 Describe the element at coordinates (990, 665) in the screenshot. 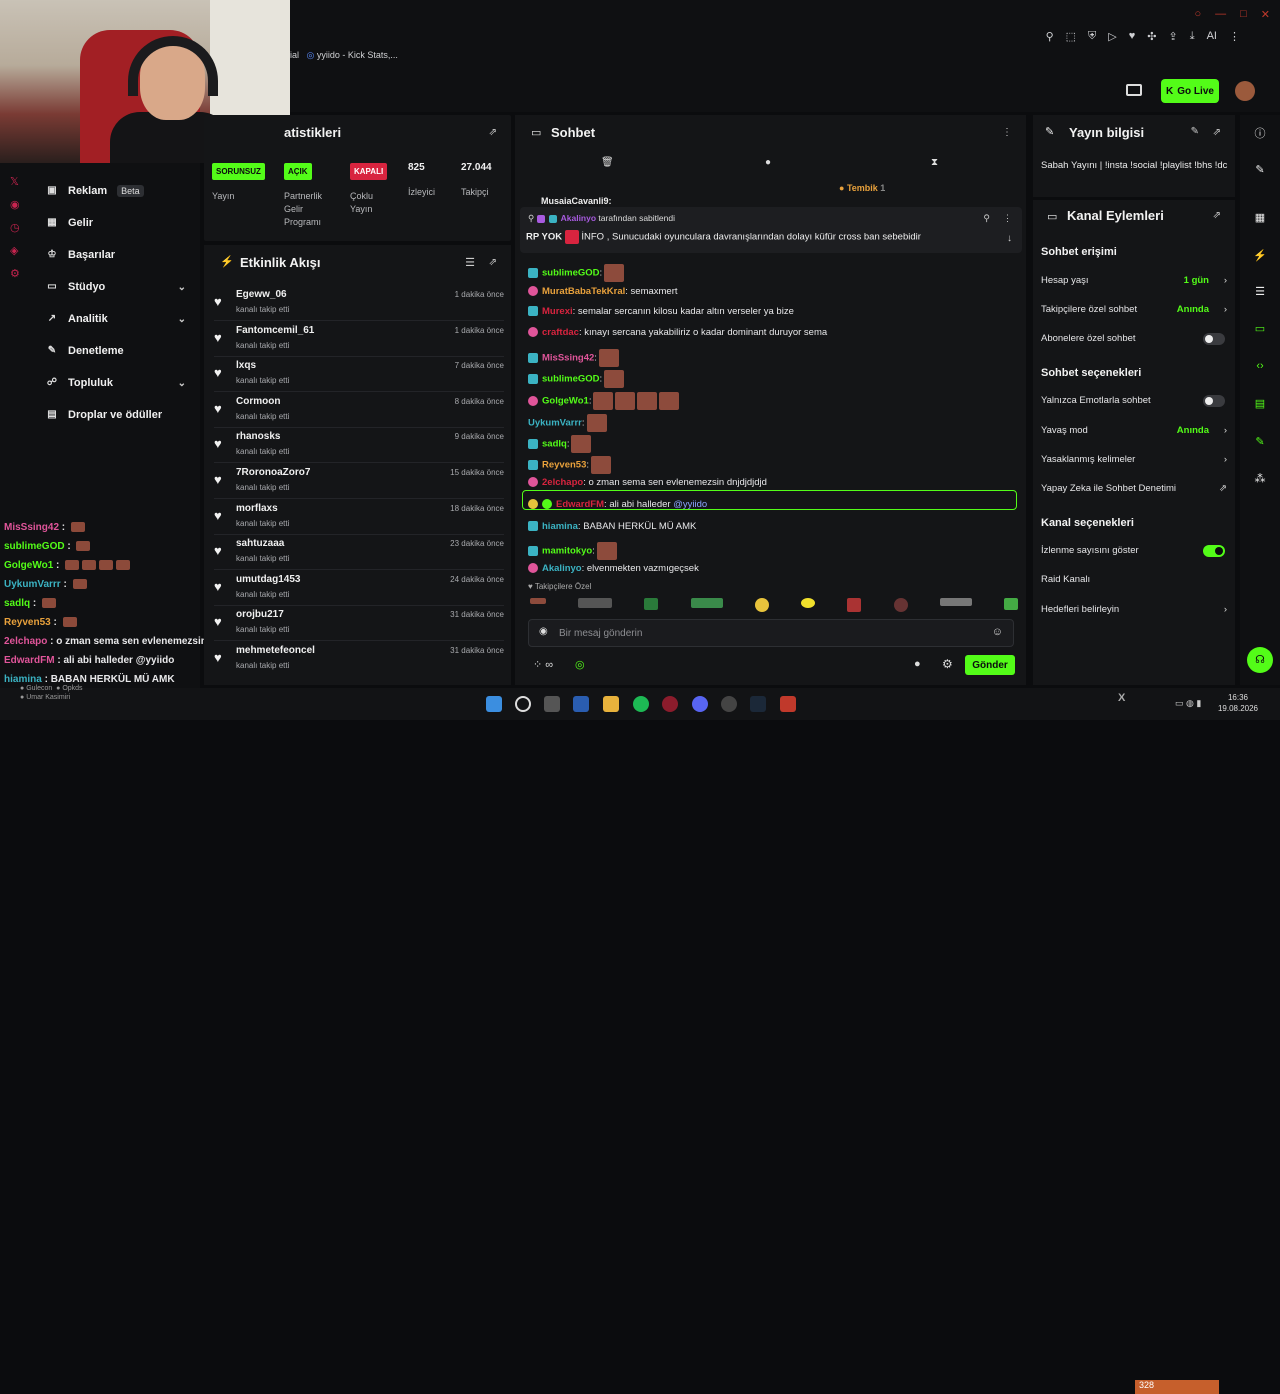

I see `send-button: Gönder` at that location.